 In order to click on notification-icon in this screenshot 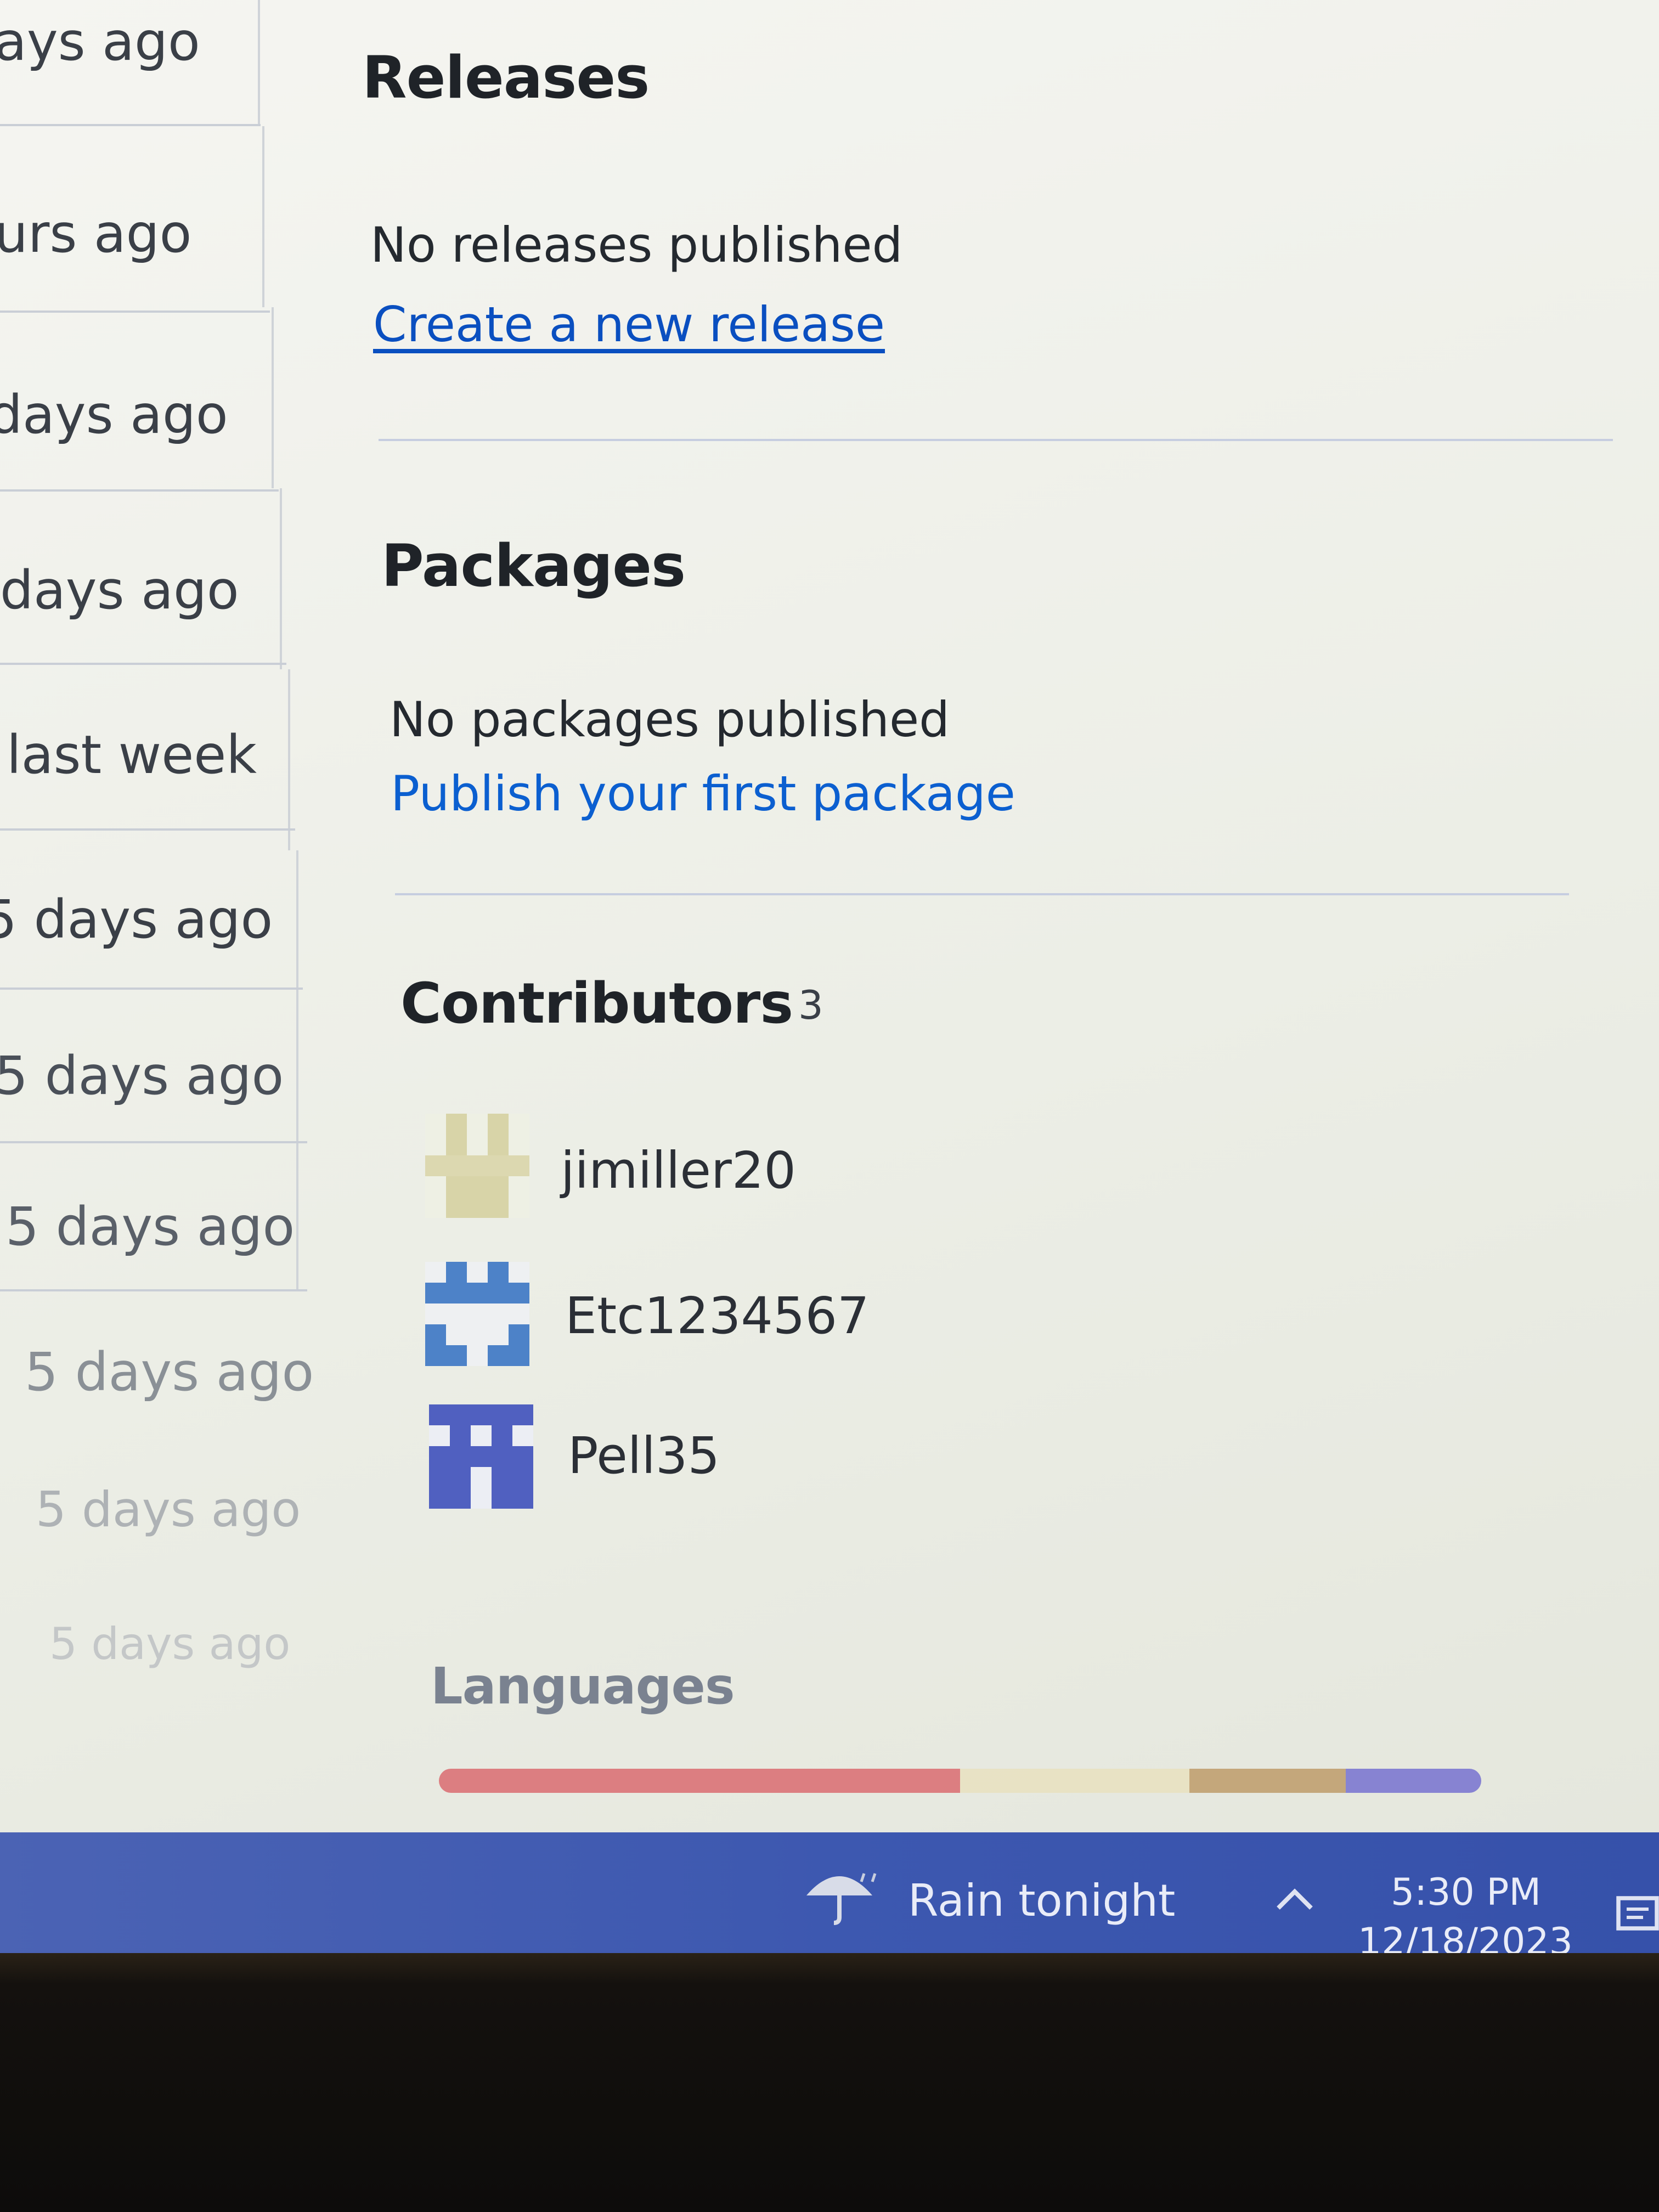, I will do `click(1634, 1918)`.